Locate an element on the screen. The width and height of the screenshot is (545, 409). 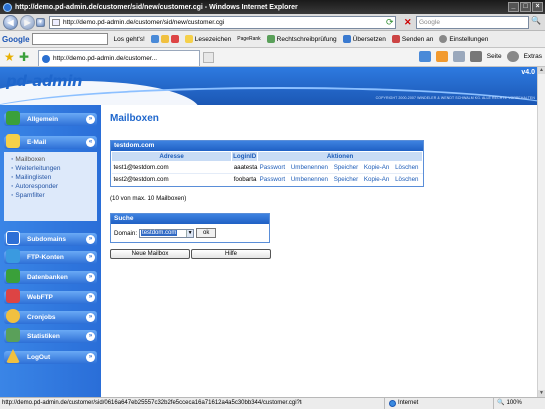
sidebar-item-cronjobs: Cronjobs» is located at coordinates (50, 316).